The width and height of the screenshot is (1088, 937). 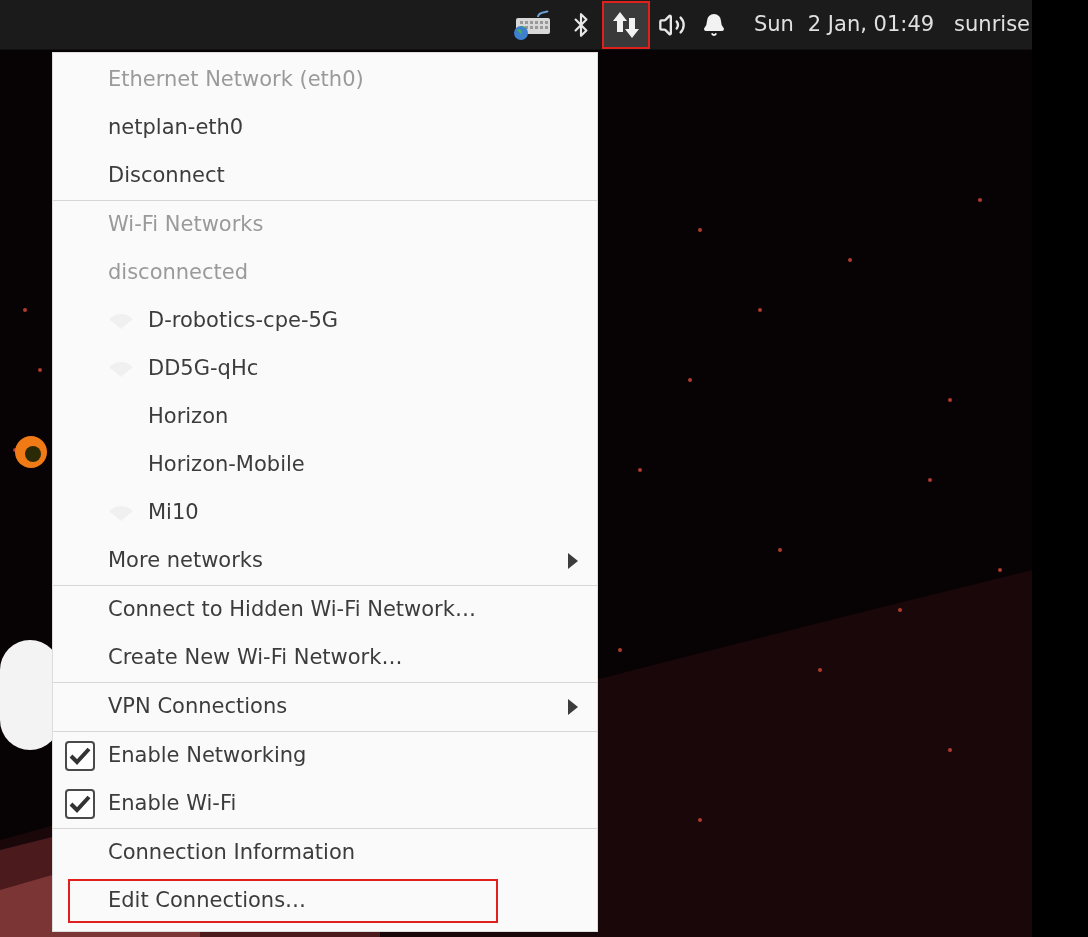 What do you see at coordinates (178, 273) in the screenshot?
I see `menu-section-label: disconnected` at bounding box center [178, 273].